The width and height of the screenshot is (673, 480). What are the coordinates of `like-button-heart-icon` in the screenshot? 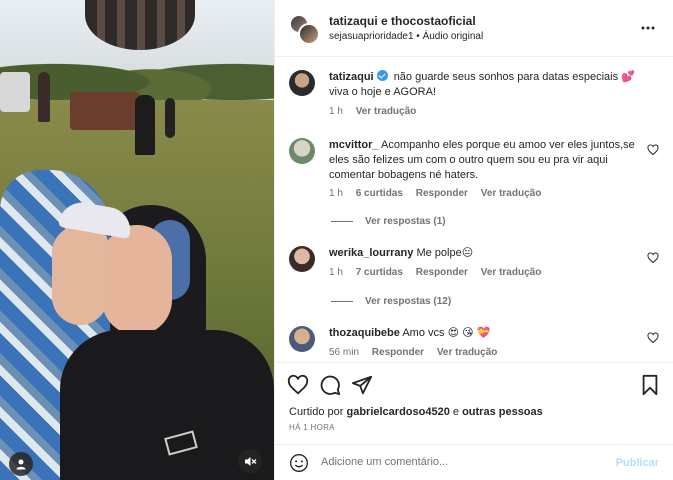 It's located at (298, 385).